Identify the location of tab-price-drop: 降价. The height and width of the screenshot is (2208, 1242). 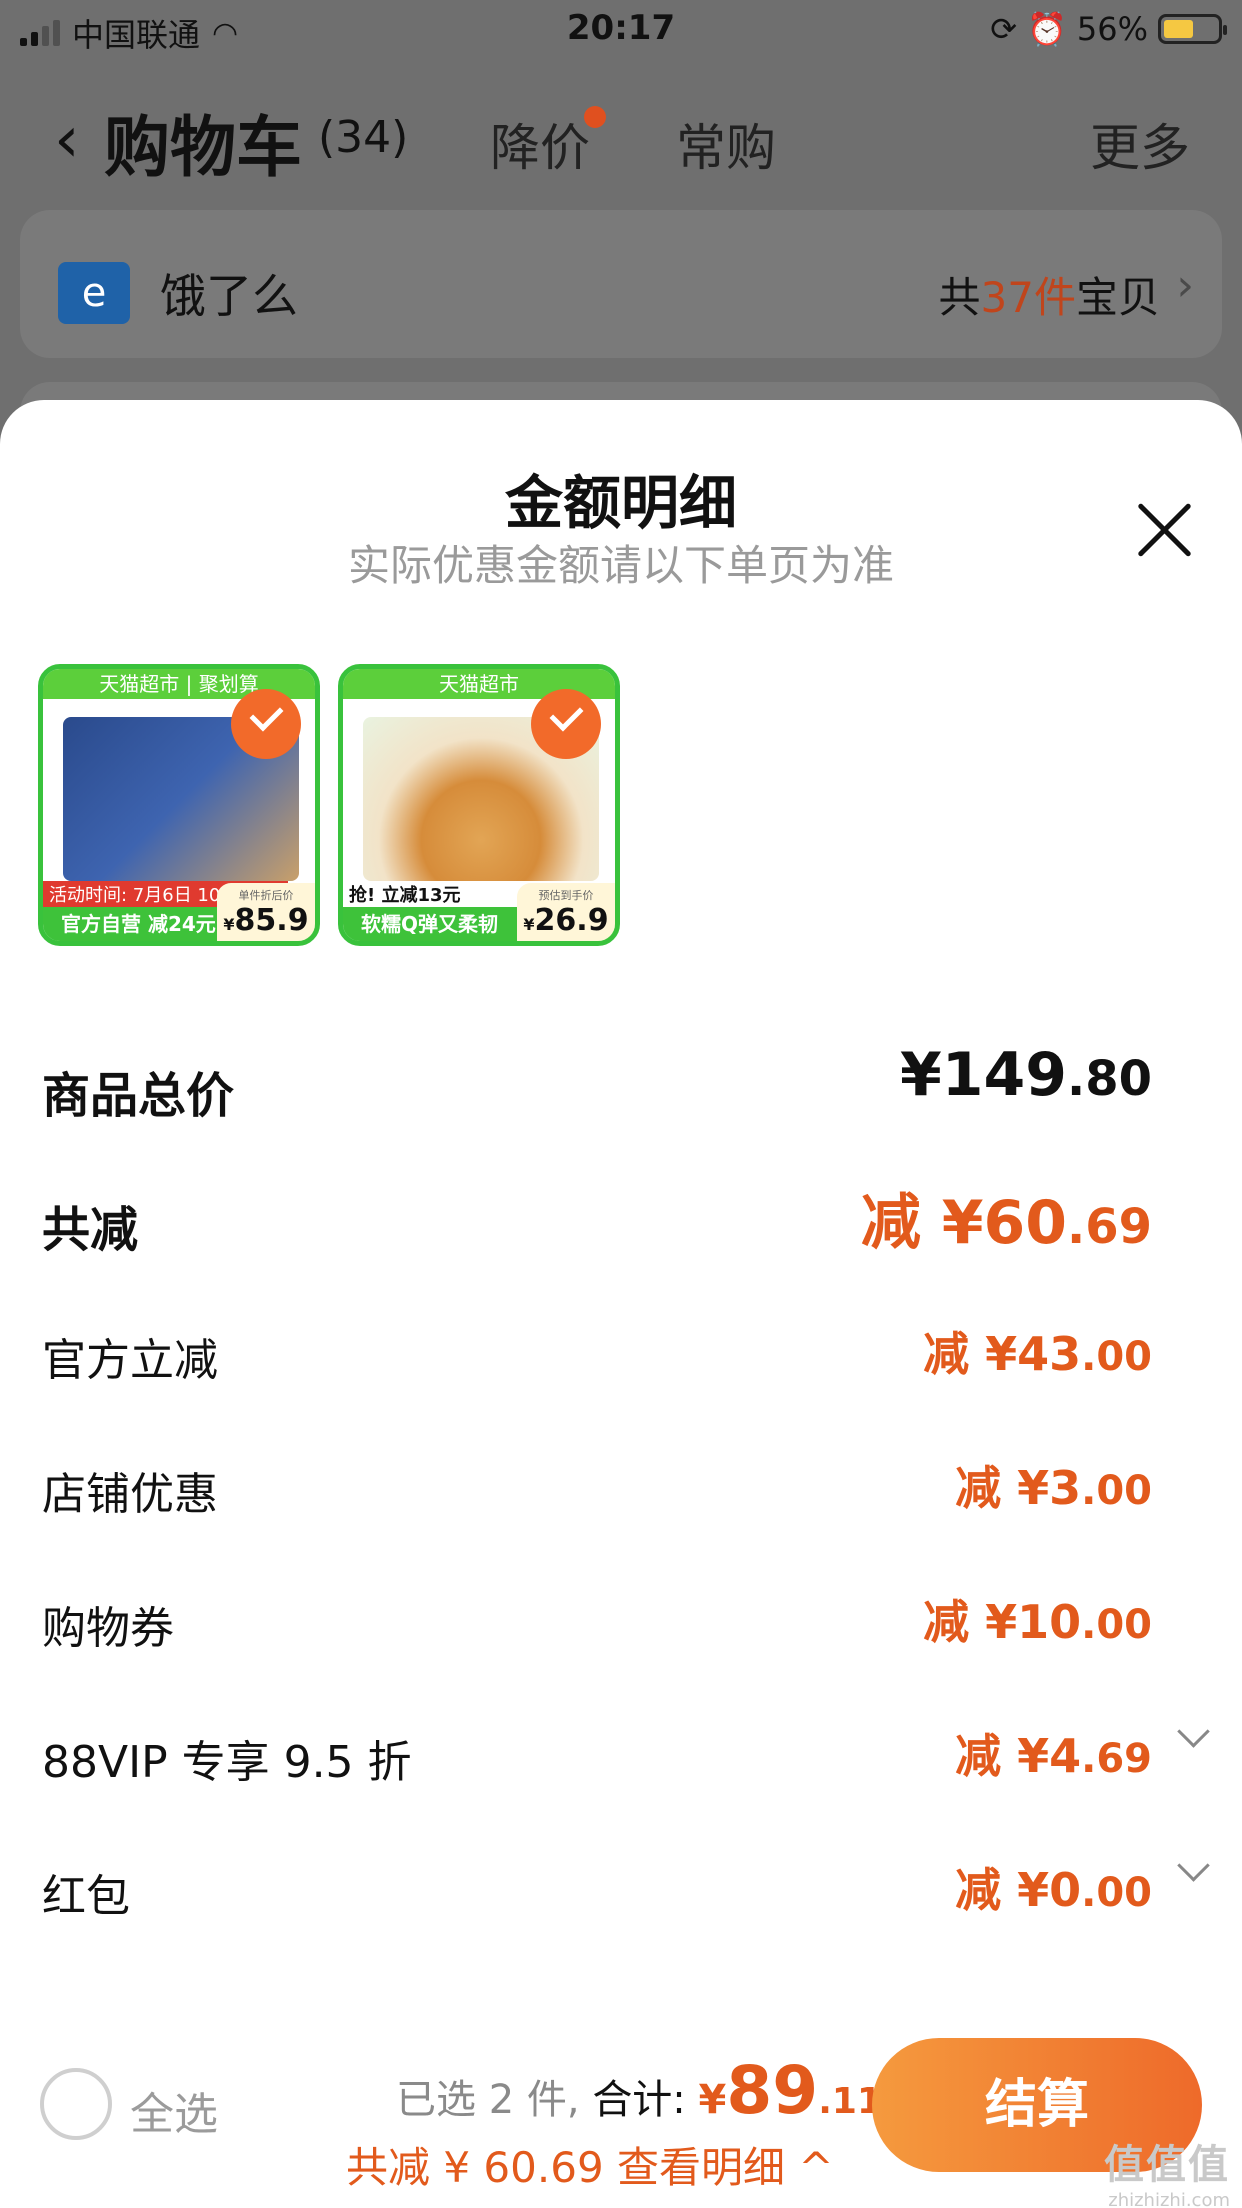
(540, 144).